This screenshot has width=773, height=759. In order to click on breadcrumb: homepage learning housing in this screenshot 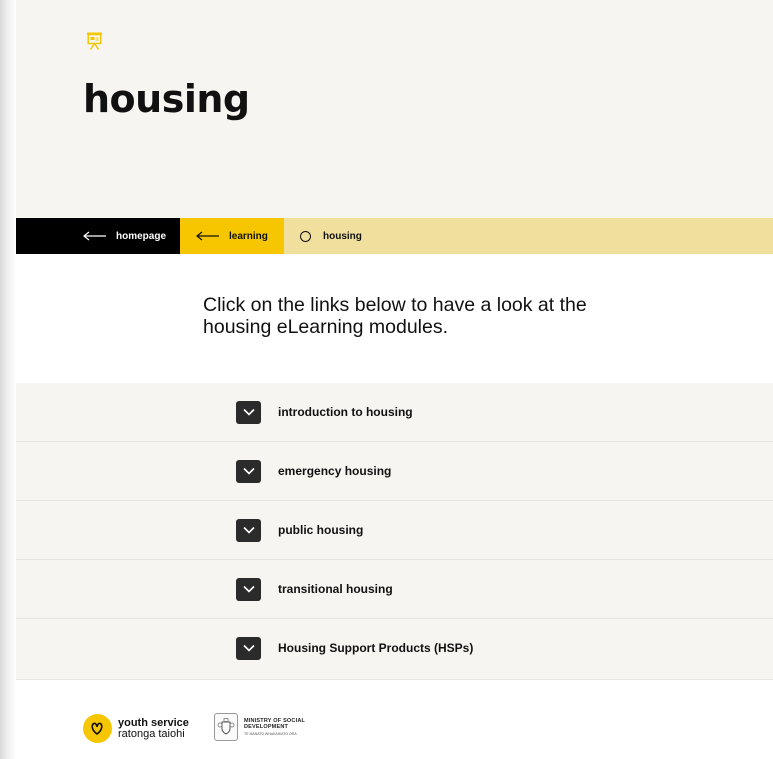, I will do `click(394, 236)`.